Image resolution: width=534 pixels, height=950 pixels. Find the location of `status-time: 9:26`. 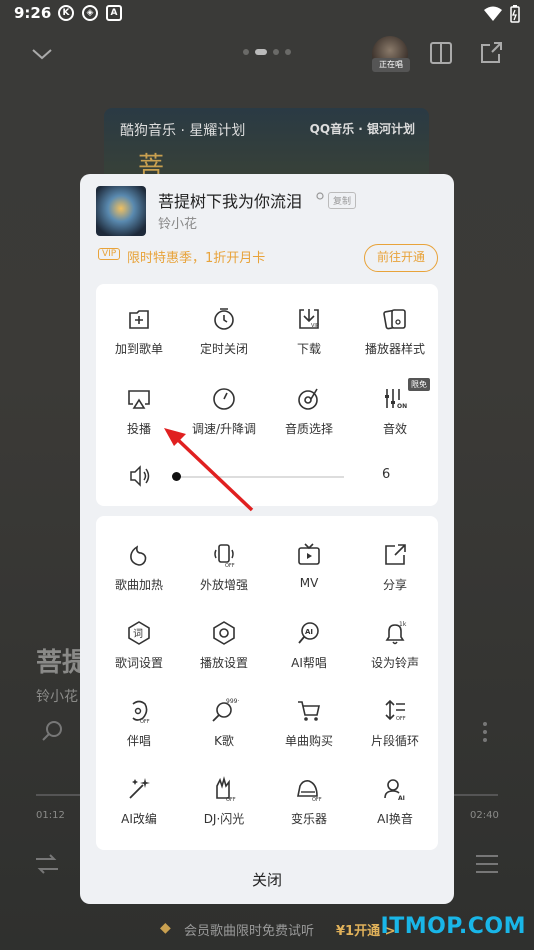

status-time: 9:26 is located at coordinates (33, 13).